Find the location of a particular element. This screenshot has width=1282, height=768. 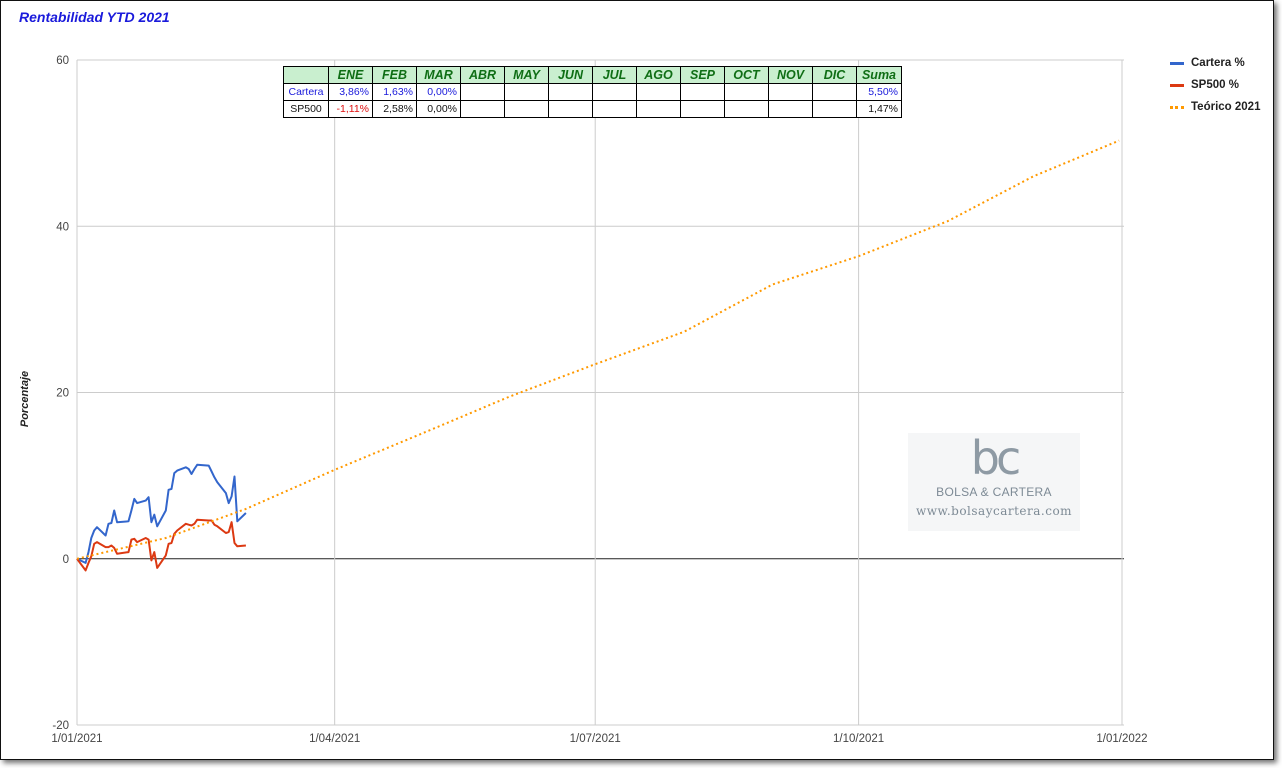

legend-item: Cartera % is located at coordinates (1215, 63).